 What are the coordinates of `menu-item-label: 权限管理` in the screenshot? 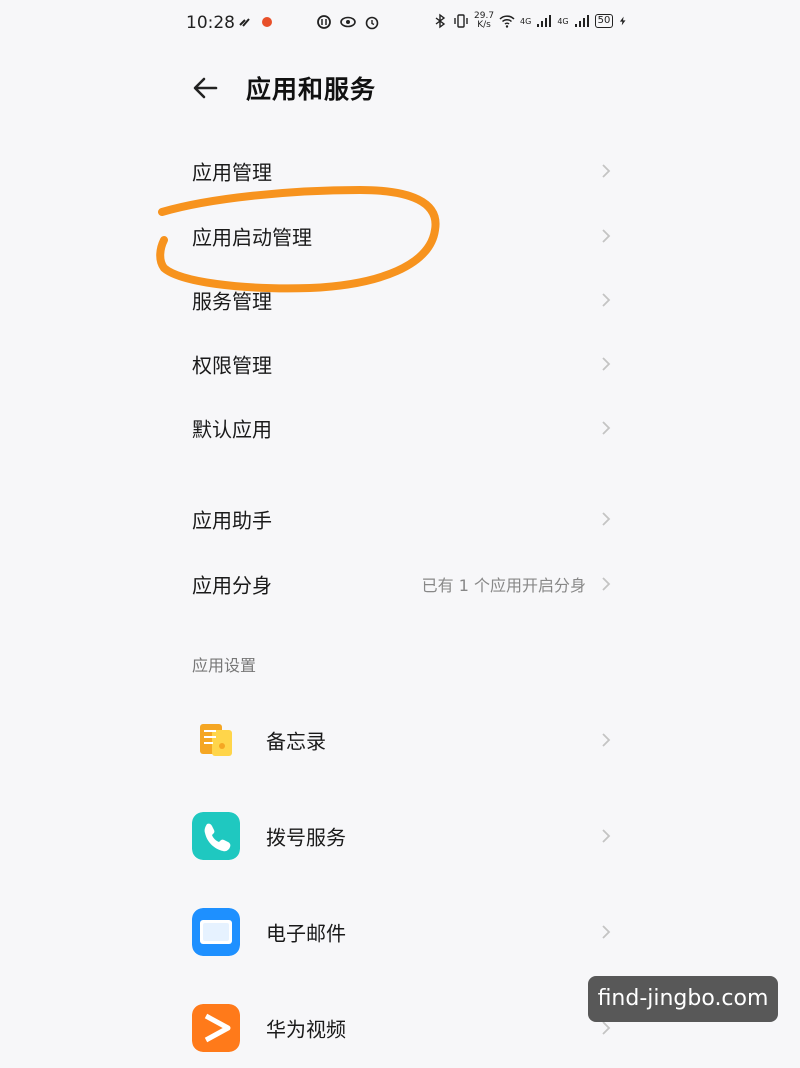 It's located at (232, 365).